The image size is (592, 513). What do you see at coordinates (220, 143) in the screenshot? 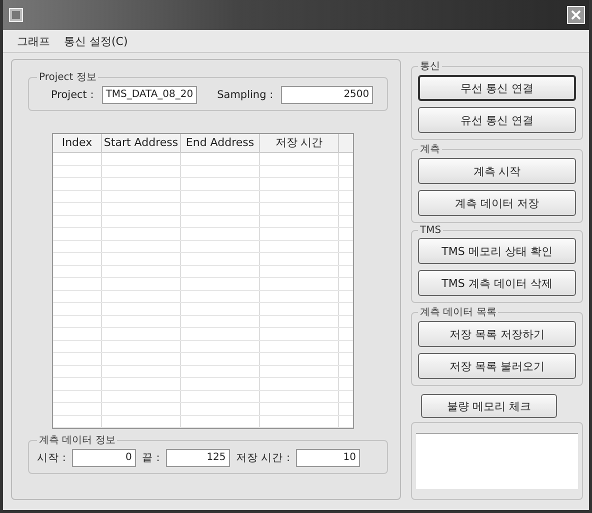
I see `column-header: End Address` at bounding box center [220, 143].